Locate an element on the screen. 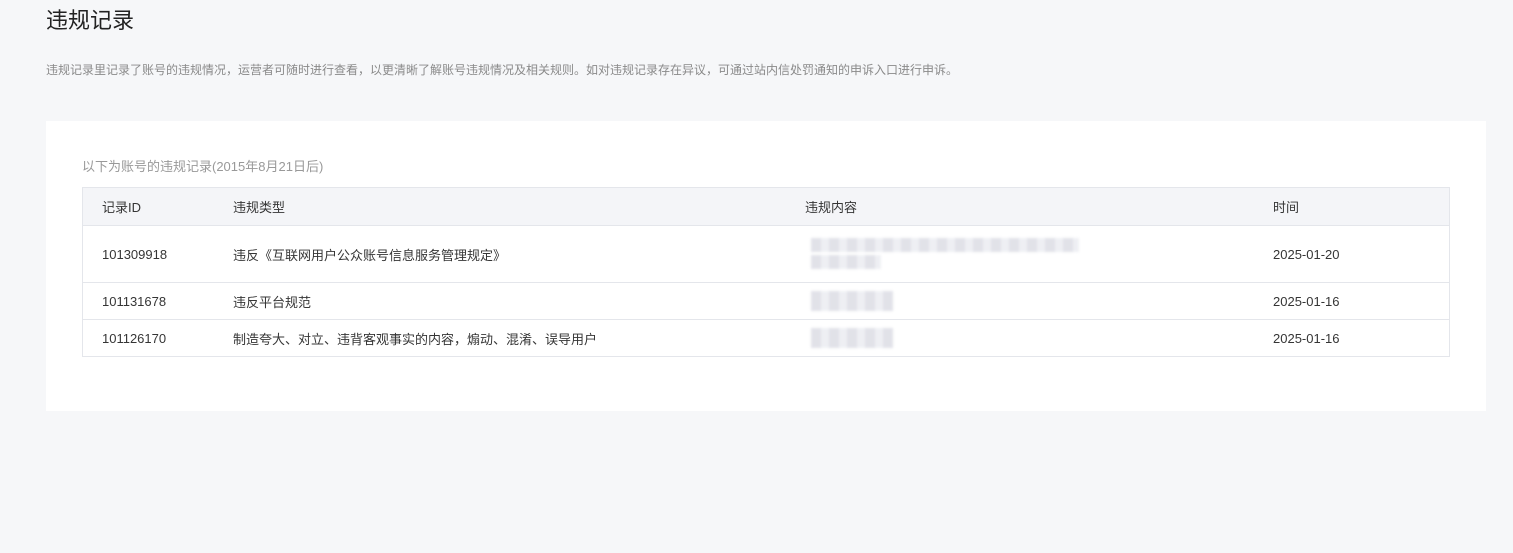 This screenshot has height=553, width=1513. header-violation-content: 违规内容 is located at coordinates (1039, 206).